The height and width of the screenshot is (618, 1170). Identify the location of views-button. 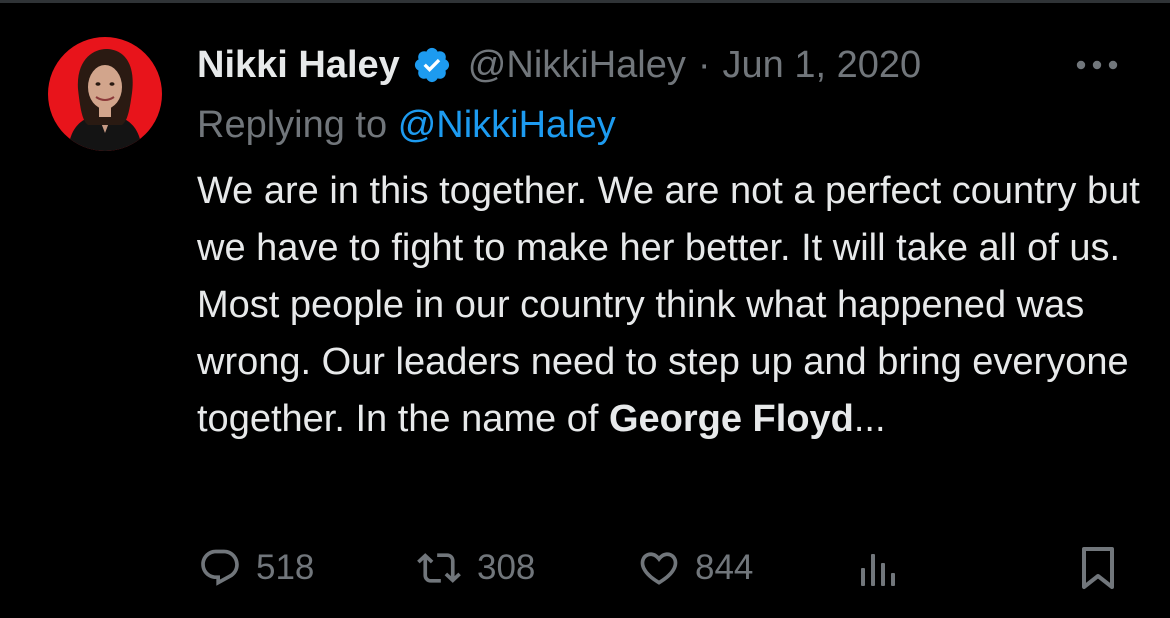
(879, 568).